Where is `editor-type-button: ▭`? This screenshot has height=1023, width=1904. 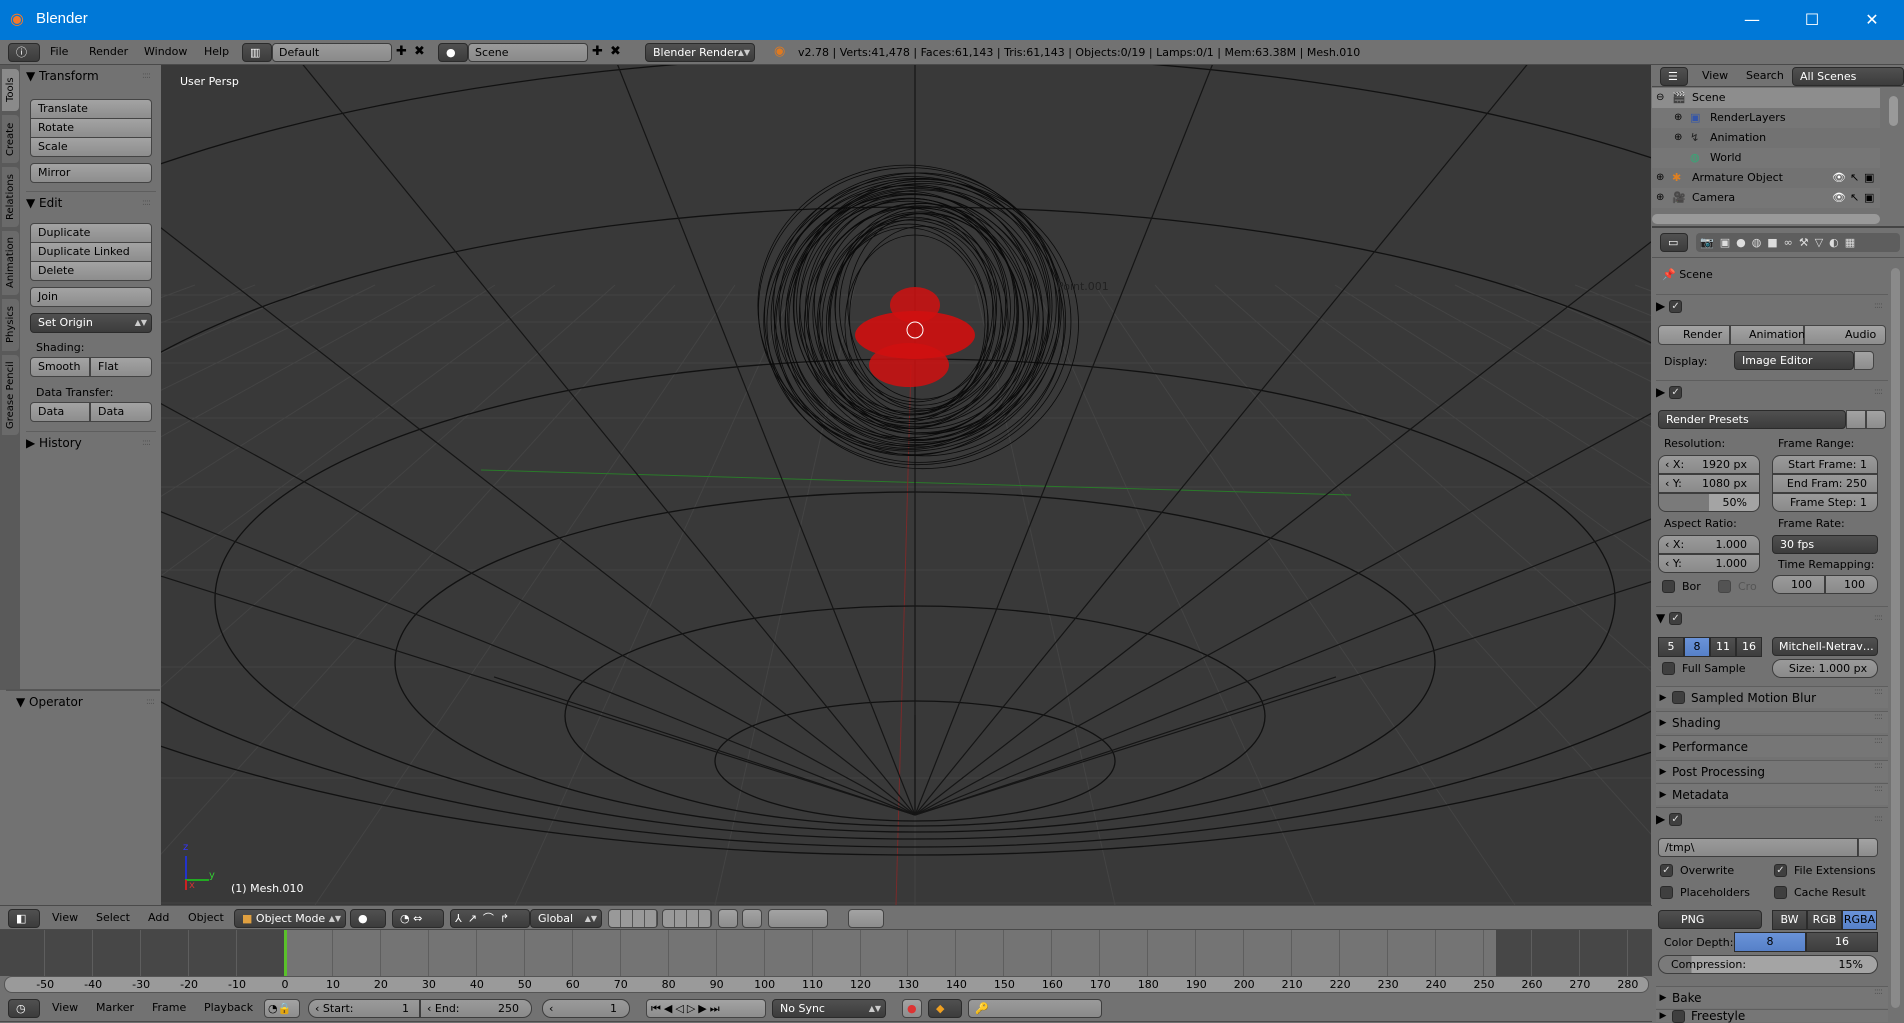
editor-type-button: ▭ is located at coordinates (1674, 242).